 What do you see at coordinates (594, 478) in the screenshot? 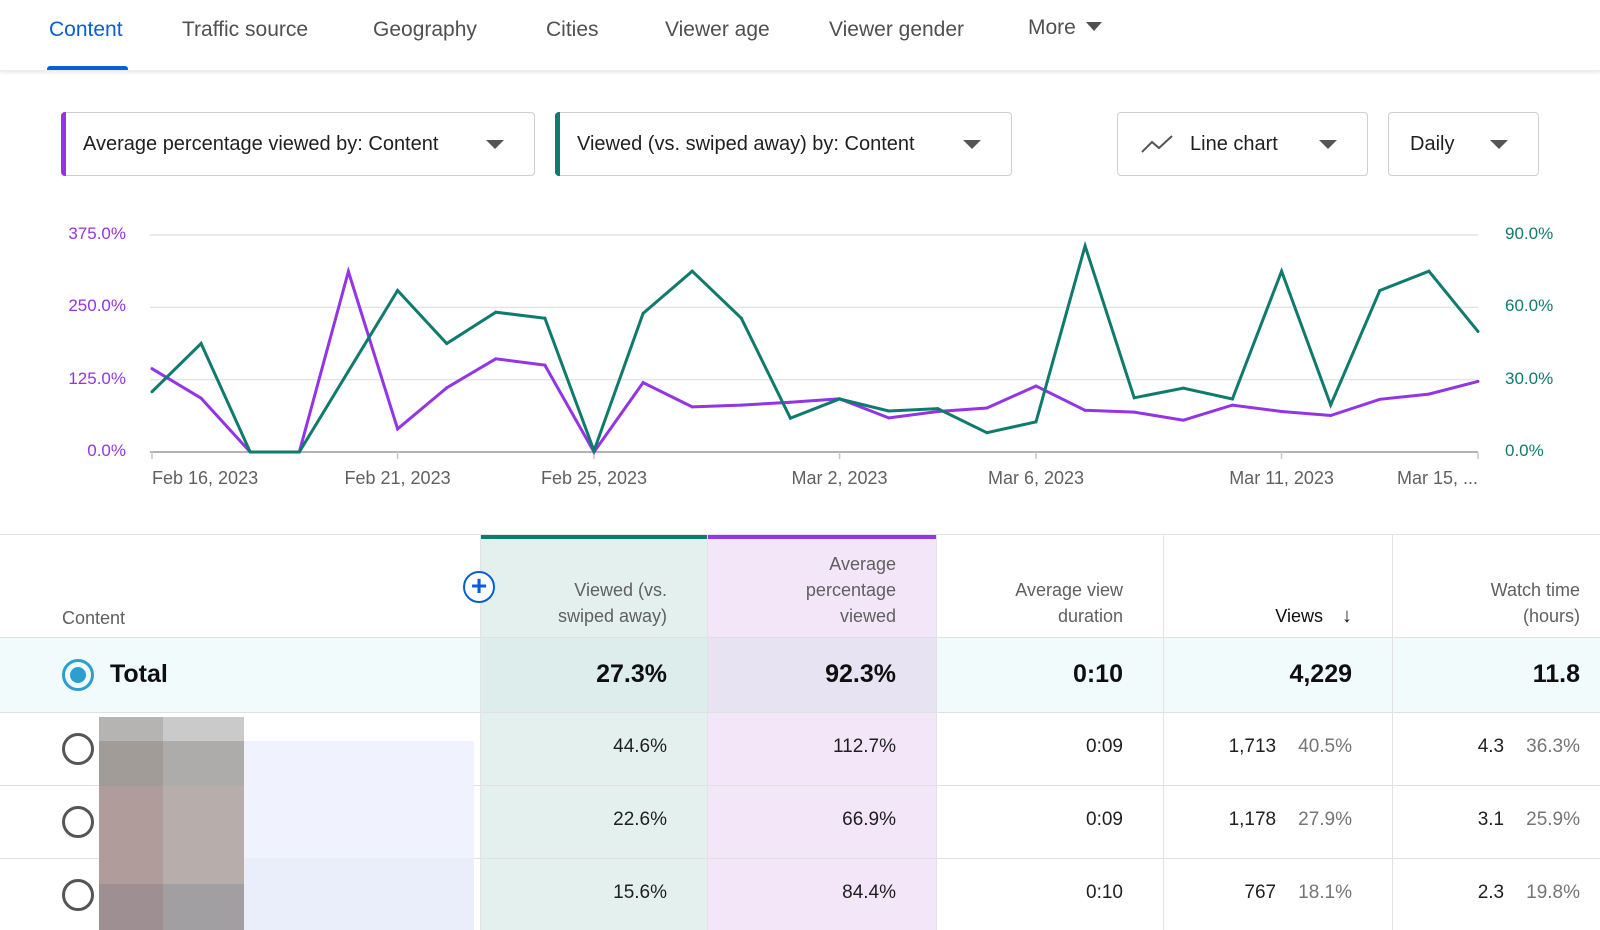
I see `x-tick-label: Feb 25, 2023` at bounding box center [594, 478].